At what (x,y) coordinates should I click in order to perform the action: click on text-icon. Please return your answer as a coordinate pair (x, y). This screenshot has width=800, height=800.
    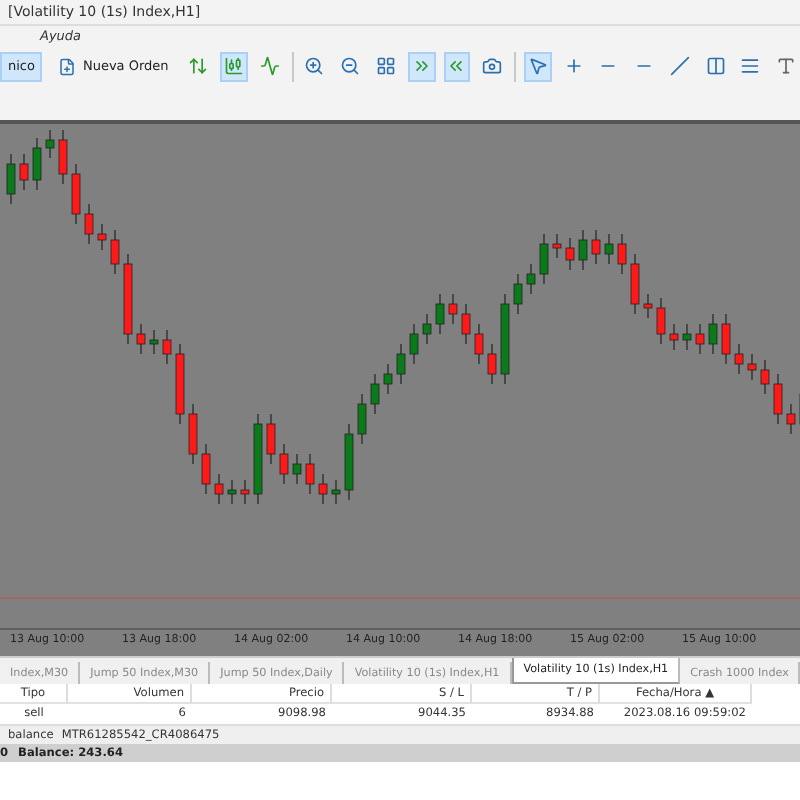
    Looking at the image, I should click on (786, 66).